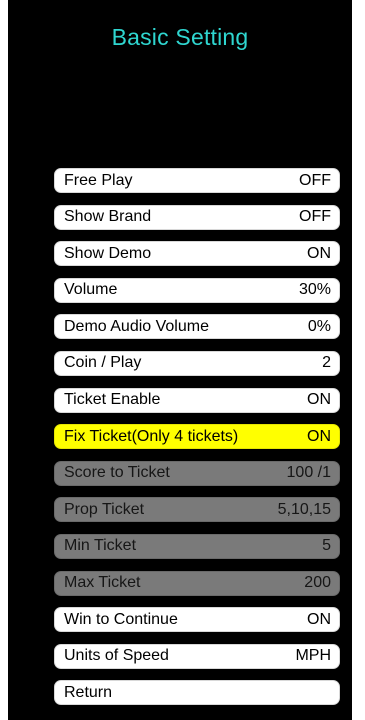 Image resolution: width=365 pixels, height=720 pixels. I want to click on menu-item-fix-ticket: Fix Ticket(Only 4 tickets) ON, so click(197, 437).